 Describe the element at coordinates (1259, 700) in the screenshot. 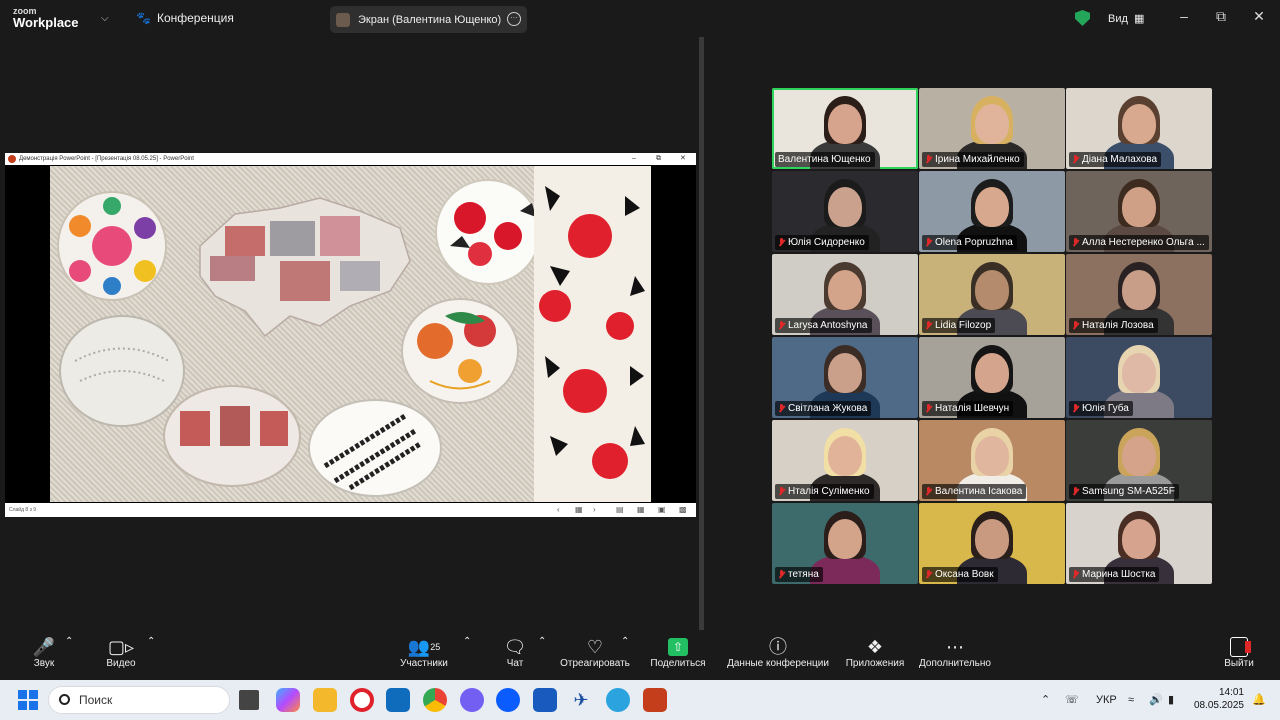

I see `notifications-icon: 🔔` at that location.